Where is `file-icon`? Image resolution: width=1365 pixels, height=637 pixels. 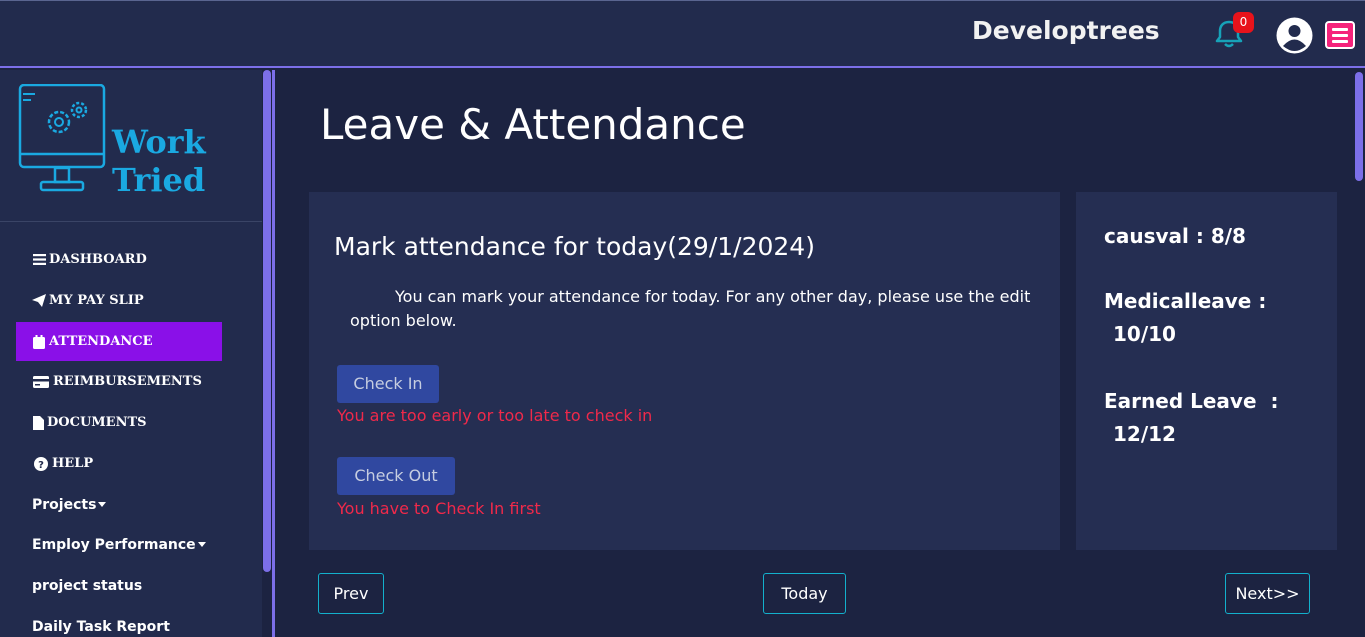 file-icon is located at coordinates (38, 422).